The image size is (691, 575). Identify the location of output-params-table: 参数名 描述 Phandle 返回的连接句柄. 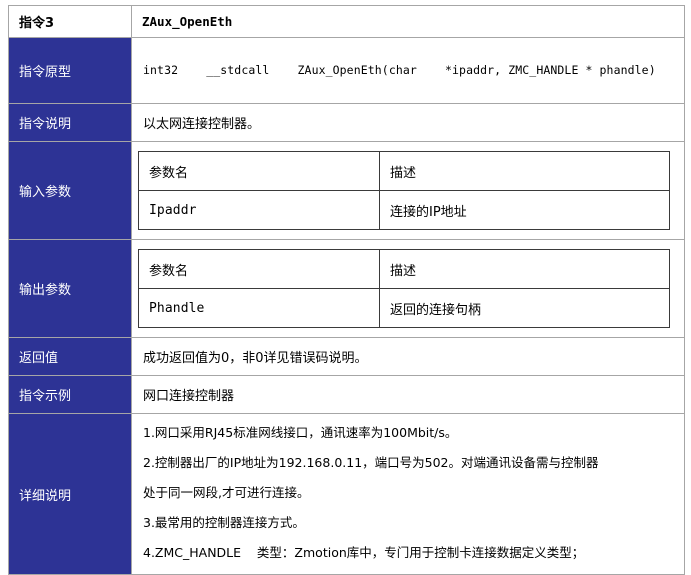
(404, 288).